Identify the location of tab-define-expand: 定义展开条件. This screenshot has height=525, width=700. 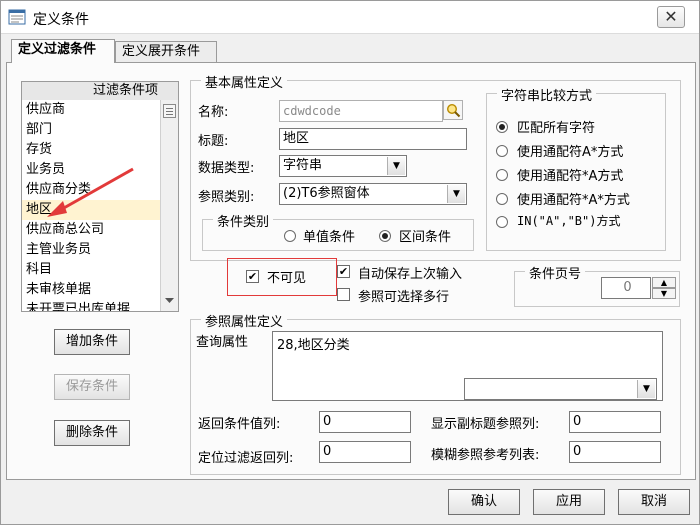
(166, 52).